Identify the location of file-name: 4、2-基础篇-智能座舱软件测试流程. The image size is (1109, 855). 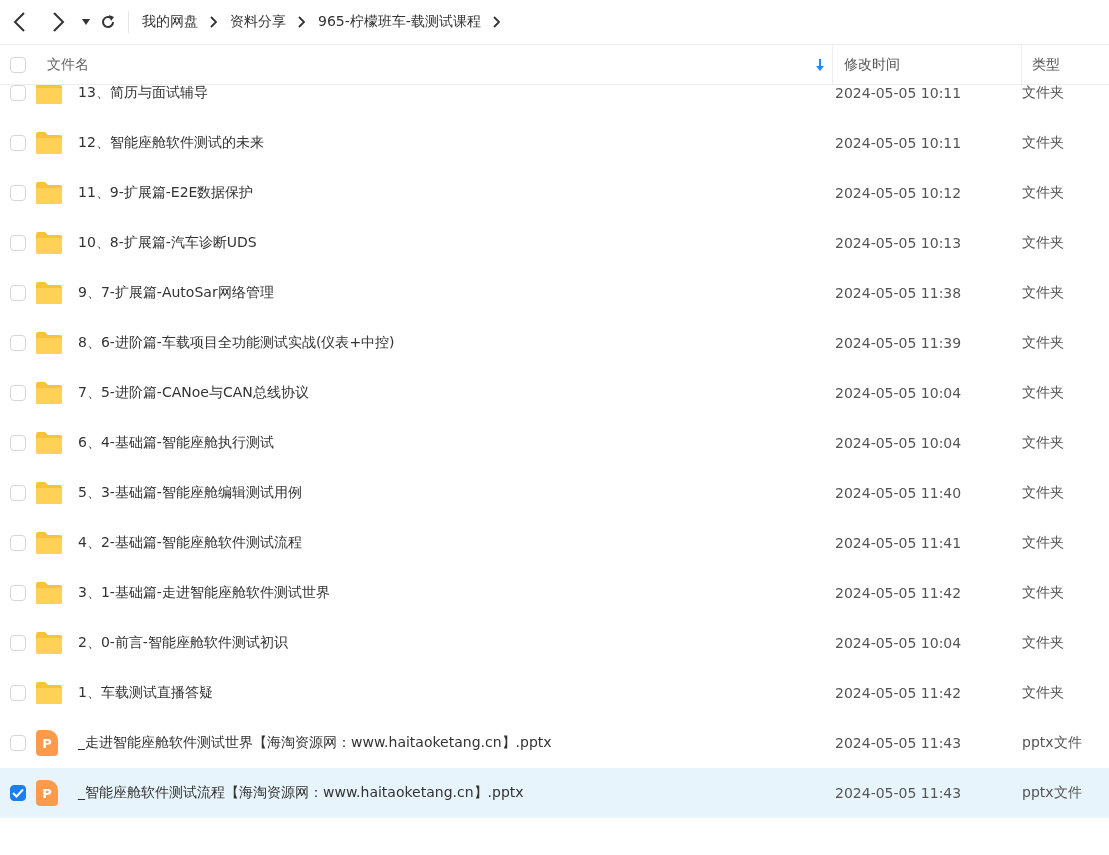
(190, 542).